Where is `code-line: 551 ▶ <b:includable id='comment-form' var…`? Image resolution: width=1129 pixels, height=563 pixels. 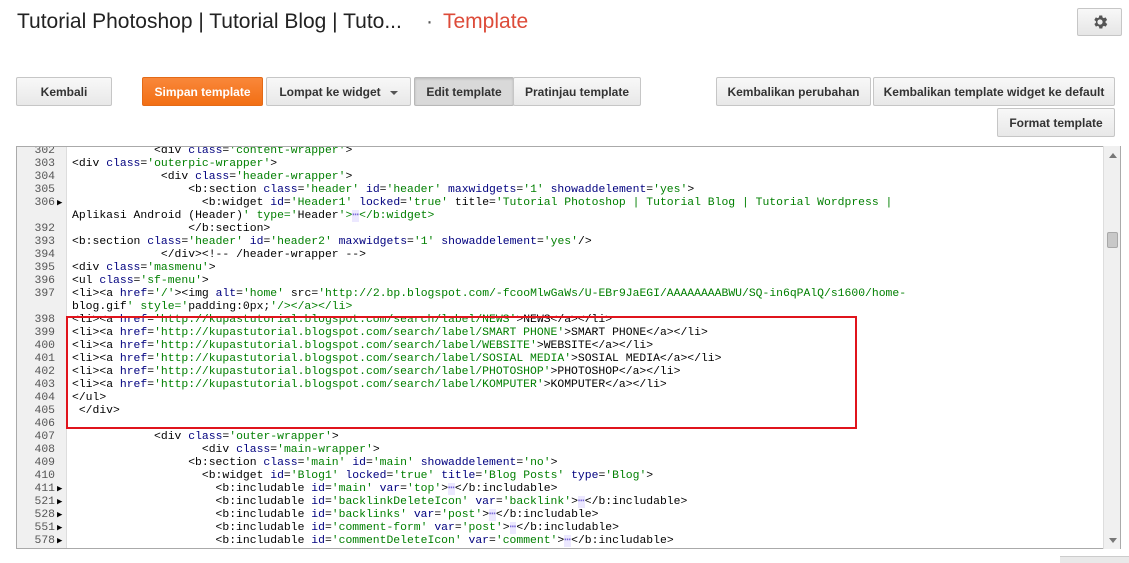 code-line: 551 ▶ <b:includable id='comment-form' var… is located at coordinates (562, 528).